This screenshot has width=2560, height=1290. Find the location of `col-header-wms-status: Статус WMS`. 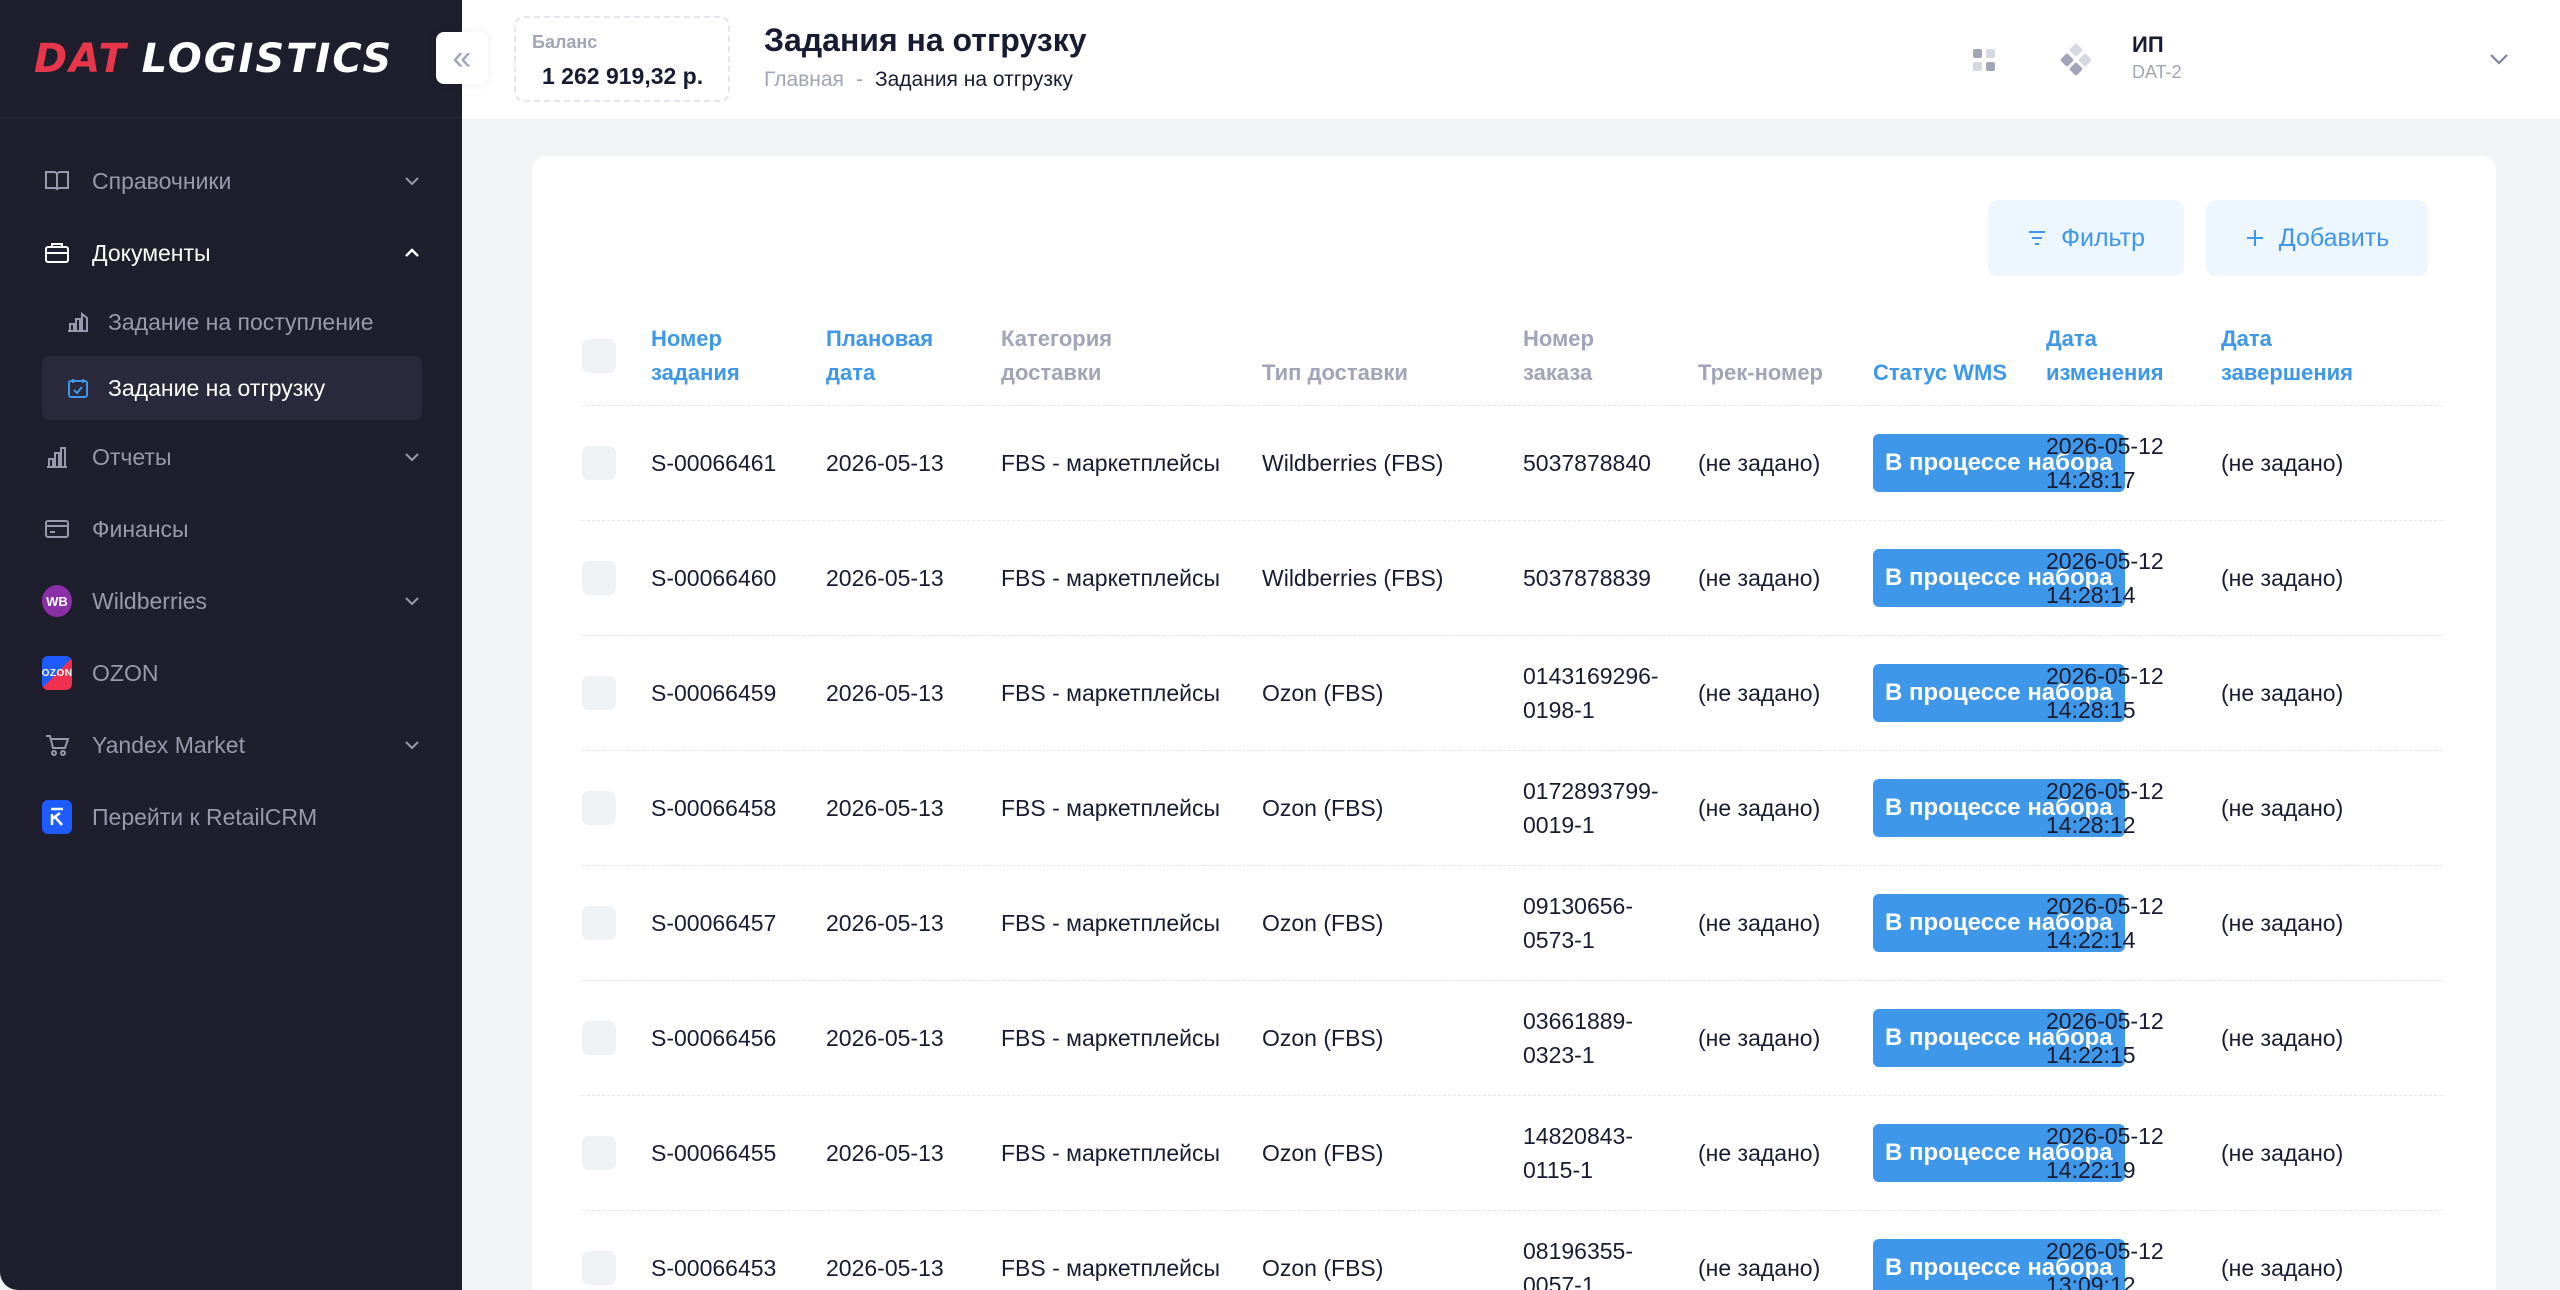

col-header-wms-status: Статус WMS is located at coordinates (1959, 356).